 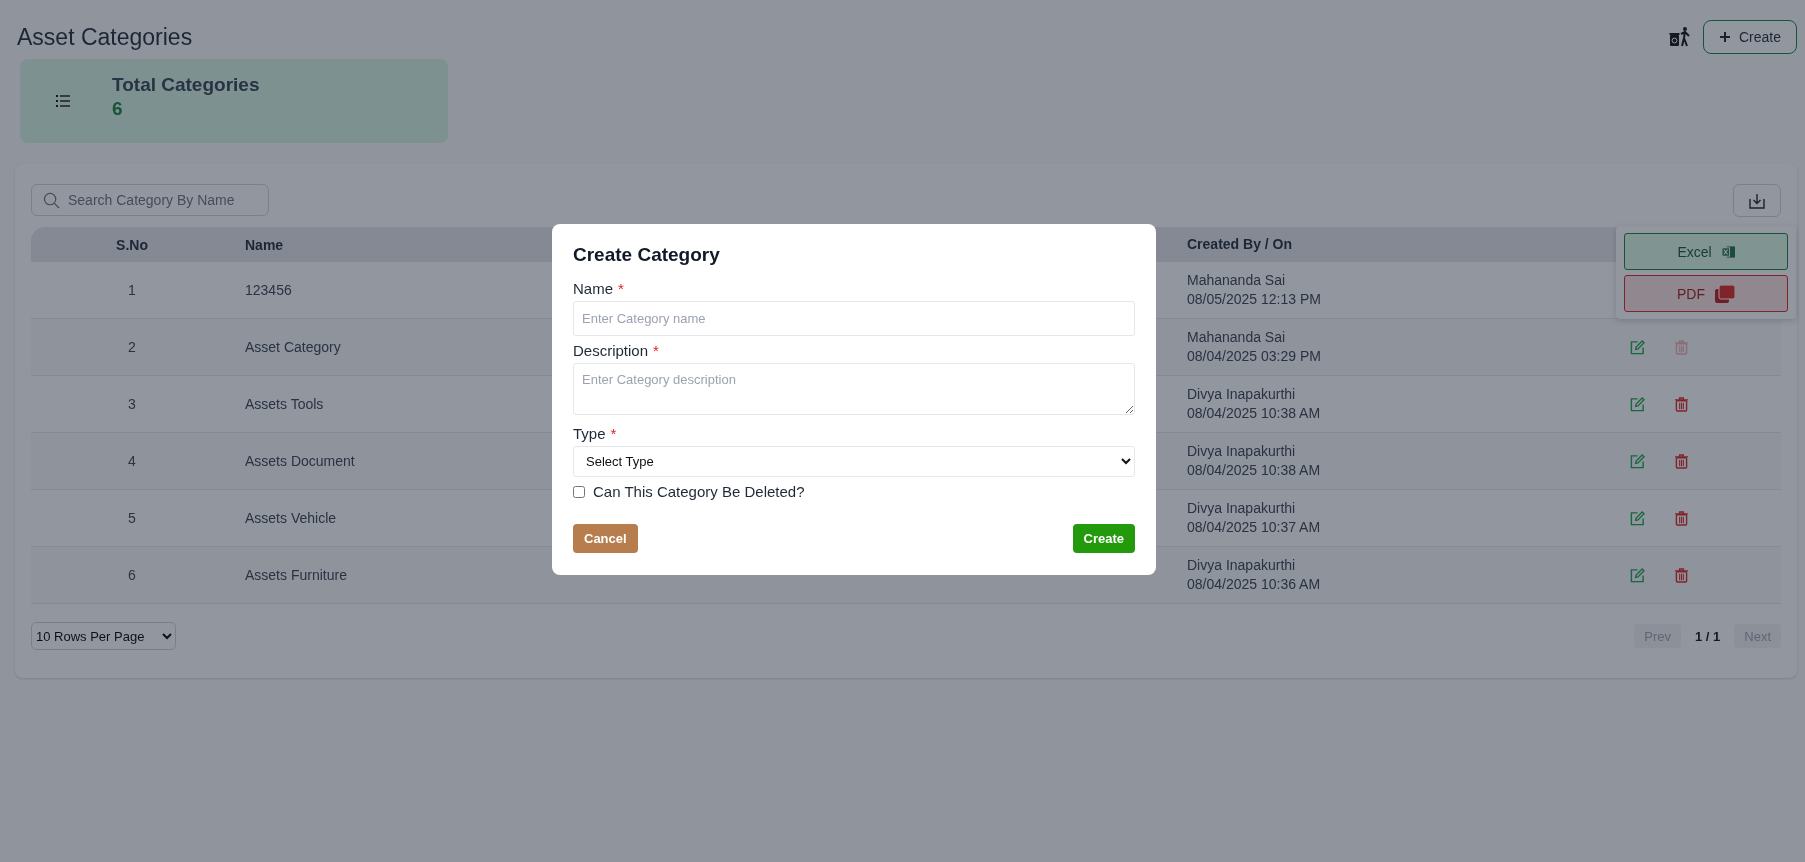 What do you see at coordinates (1679, 37) in the screenshot?
I see `recycle-bin-person-icon` at bounding box center [1679, 37].